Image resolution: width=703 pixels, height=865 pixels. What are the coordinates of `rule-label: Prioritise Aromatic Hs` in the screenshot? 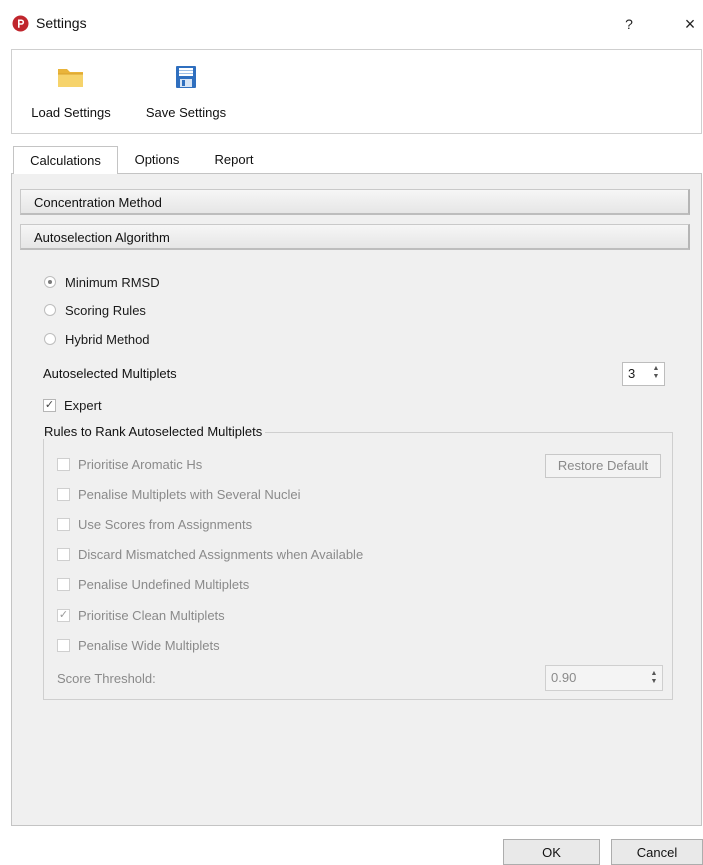 It's located at (140, 464).